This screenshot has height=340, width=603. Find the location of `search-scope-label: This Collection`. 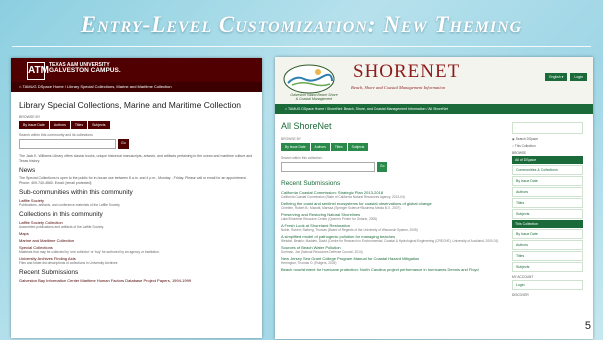

search-scope-label: This Collection is located at coordinates (525, 146).